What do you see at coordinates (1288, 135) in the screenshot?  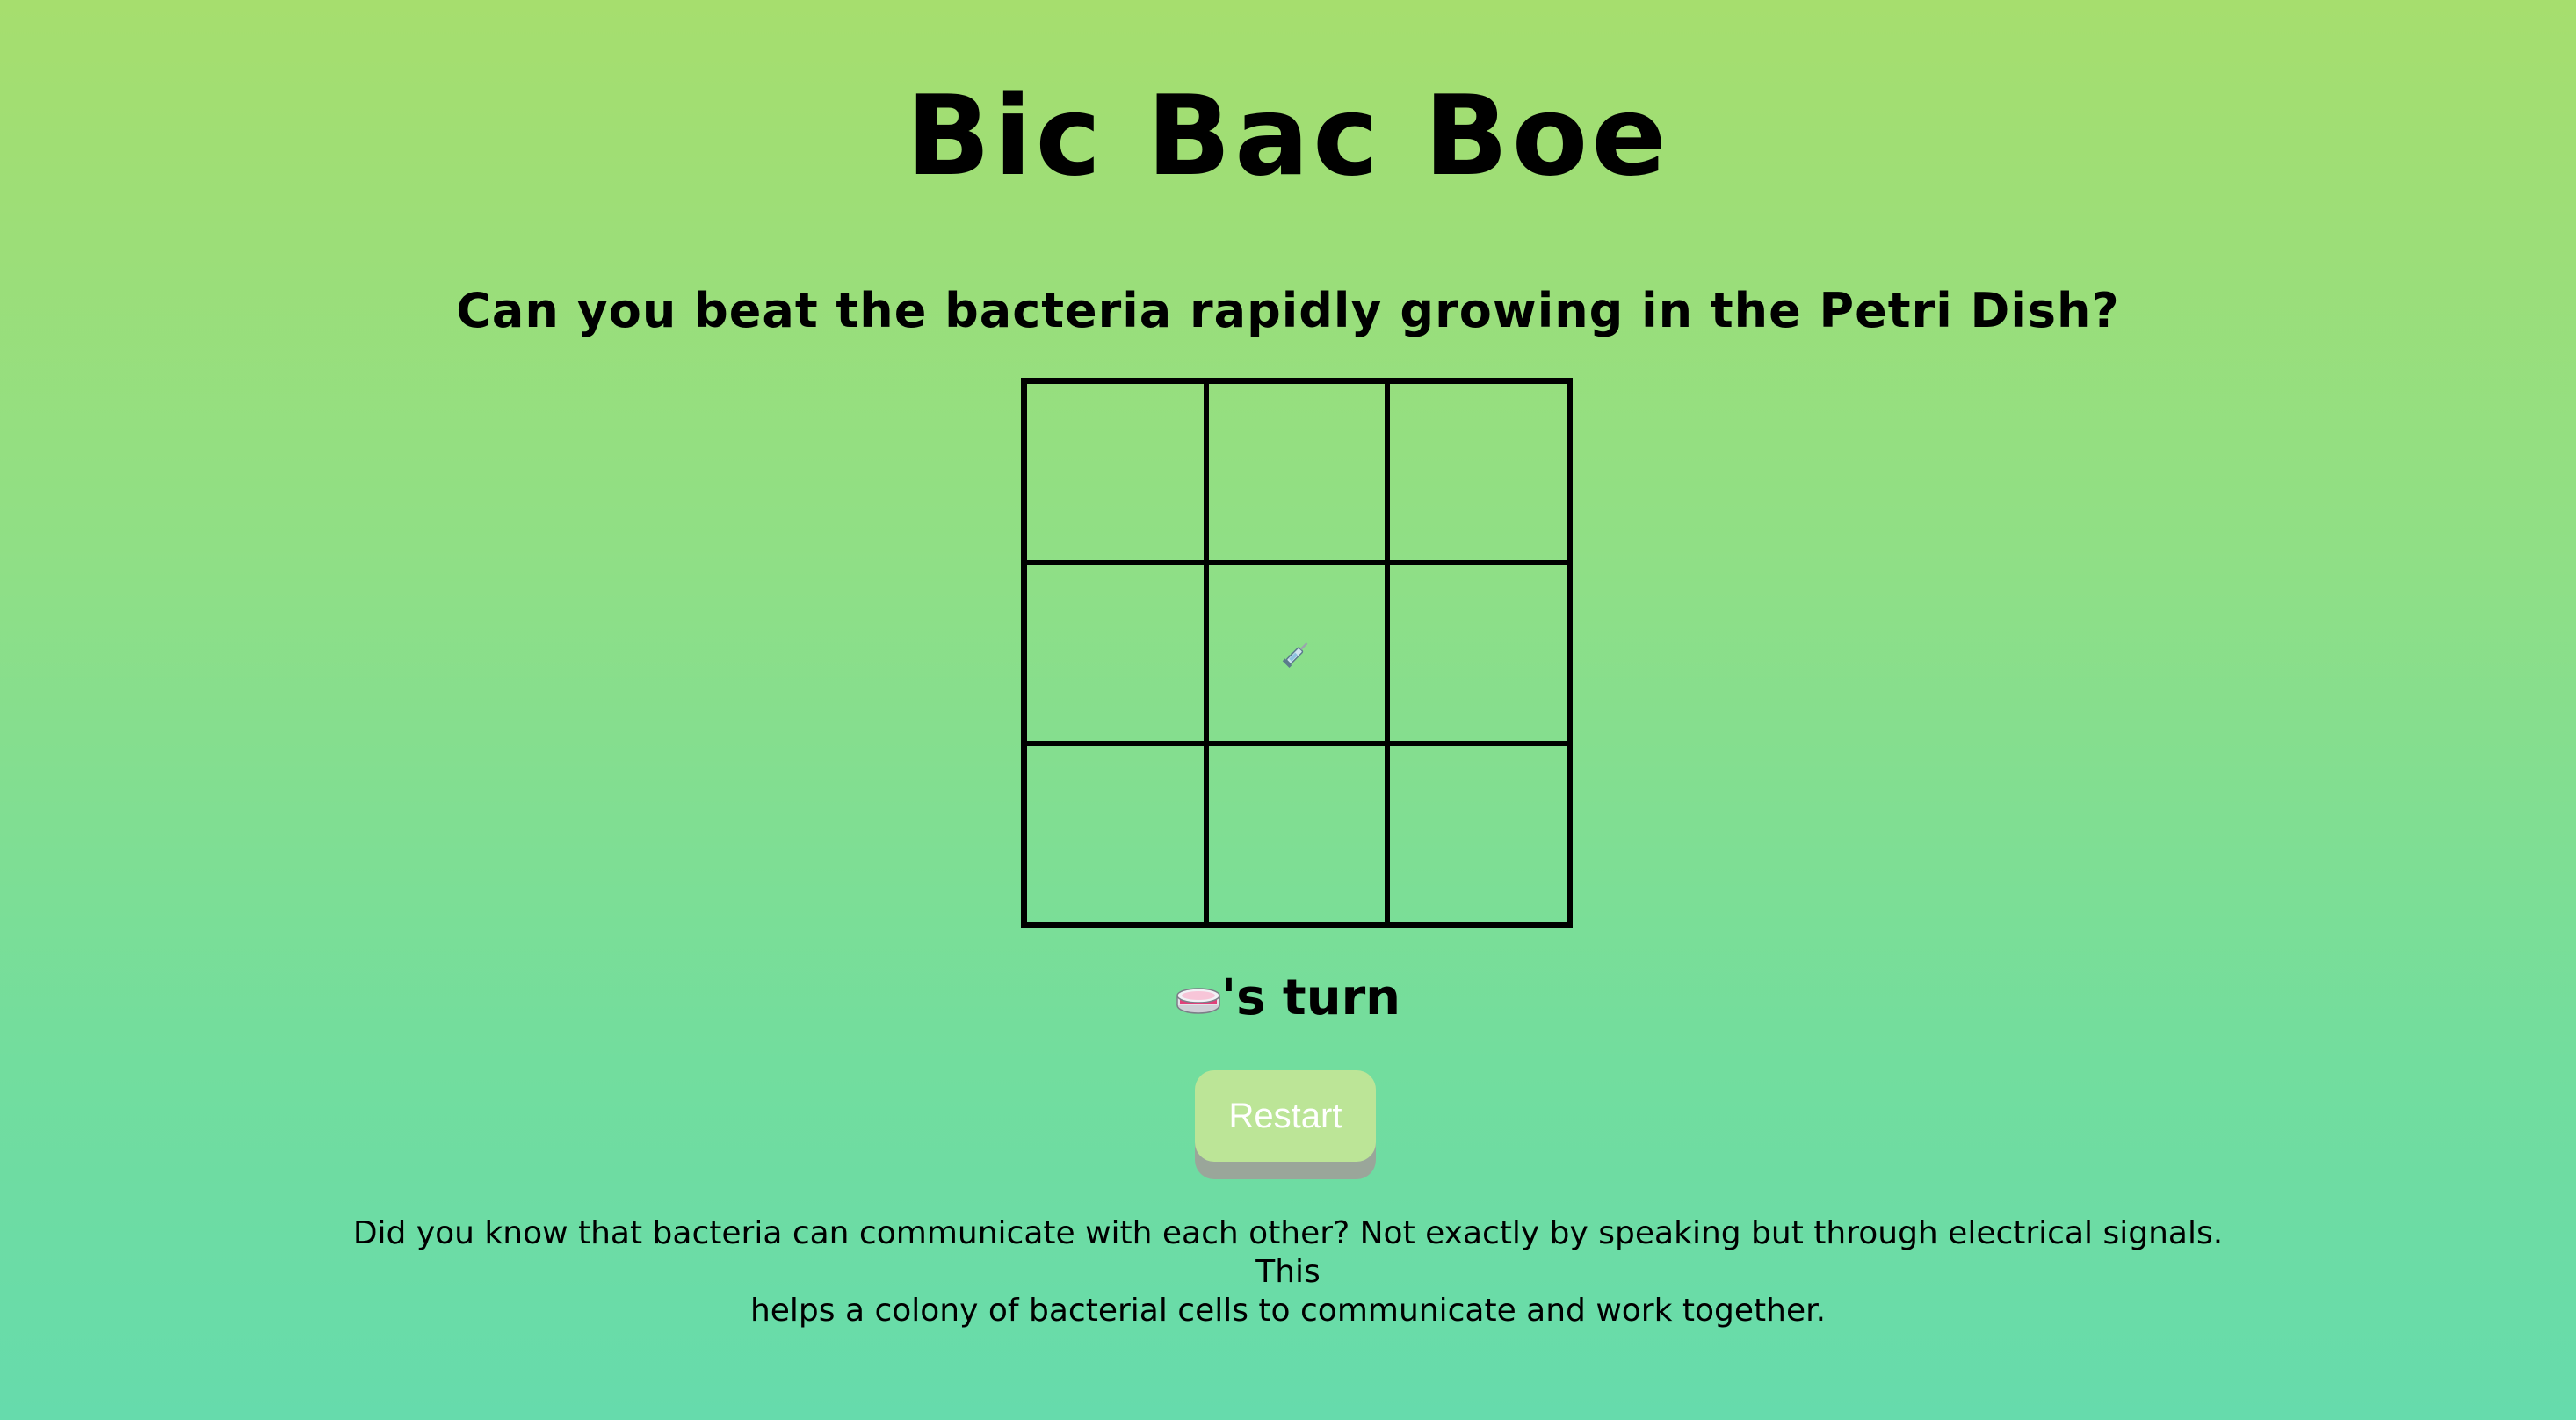 I see `page-title: Bic Bac Boe` at bounding box center [1288, 135].